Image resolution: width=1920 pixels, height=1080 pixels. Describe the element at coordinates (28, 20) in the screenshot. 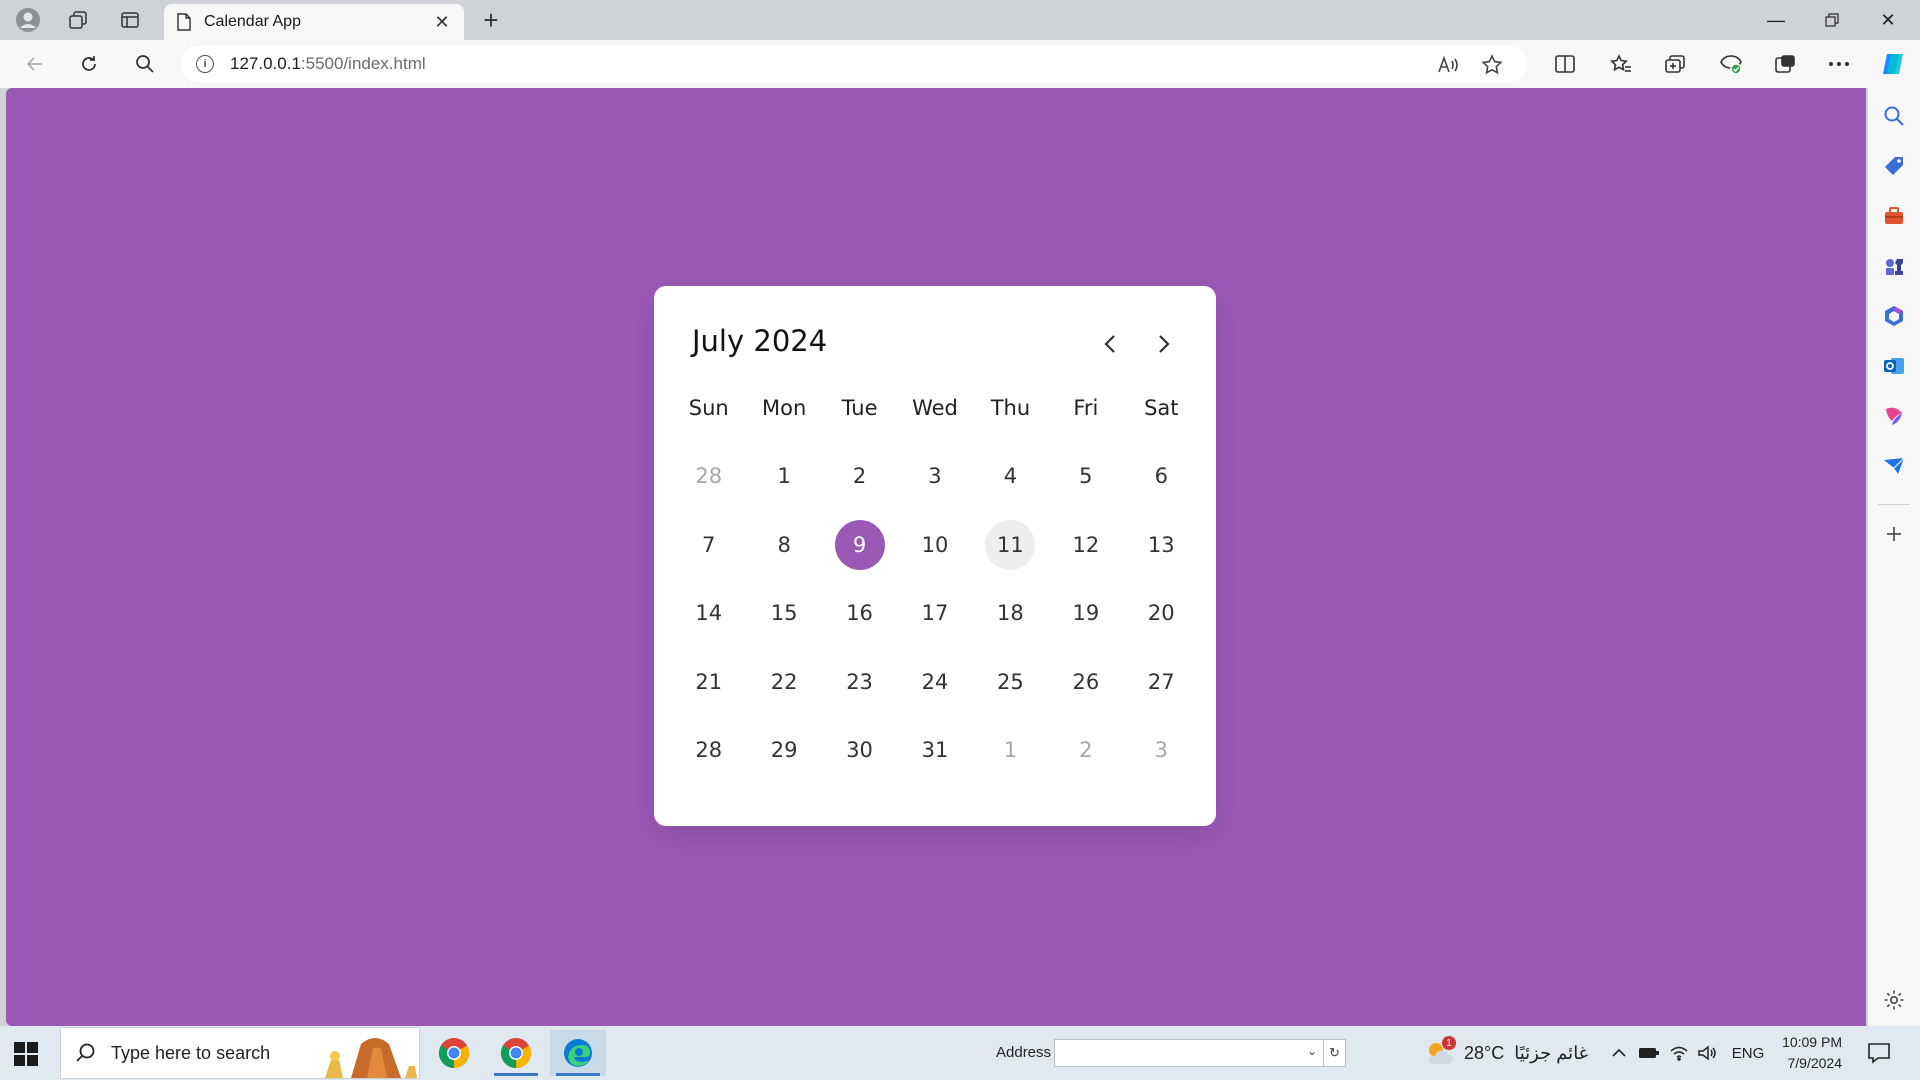

I see `profile-icon` at that location.